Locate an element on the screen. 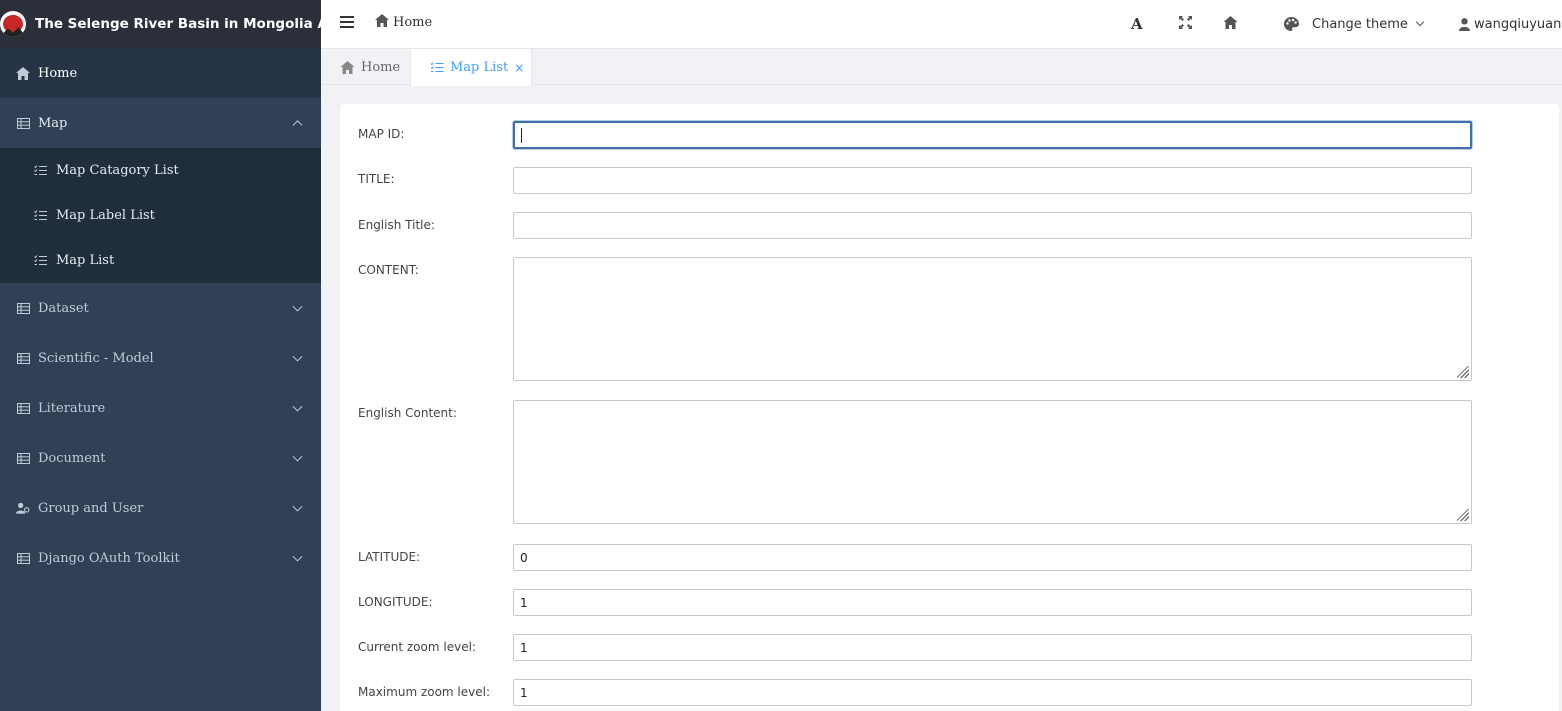 The width and height of the screenshot is (1562, 711). text-cursor is located at coordinates (521, 135).